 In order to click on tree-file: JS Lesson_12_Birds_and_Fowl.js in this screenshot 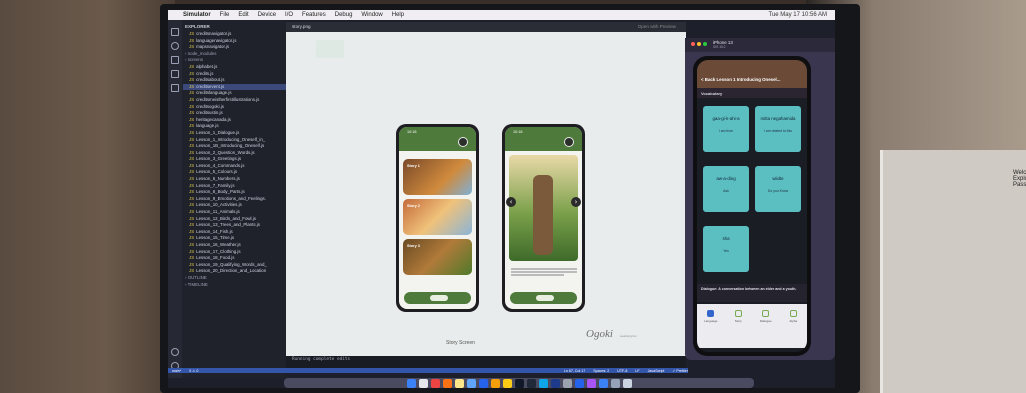, I will do `click(234, 219)`.